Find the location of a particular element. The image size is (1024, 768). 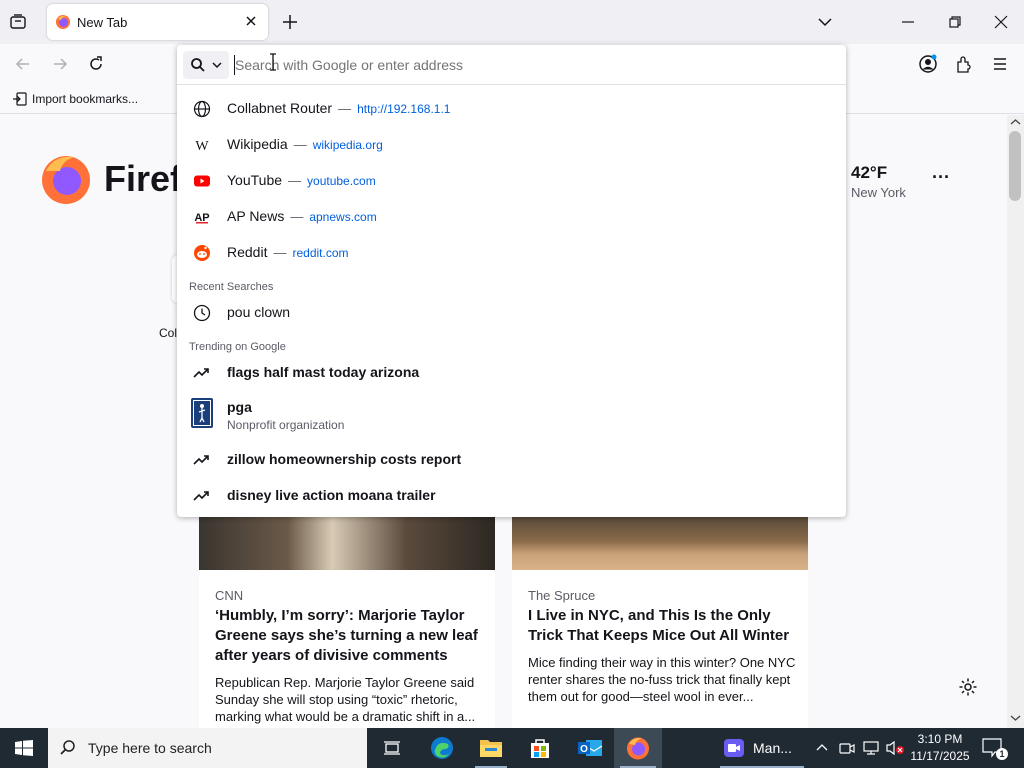

weather-more-icon: ··· is located at coordinates (941, 177).